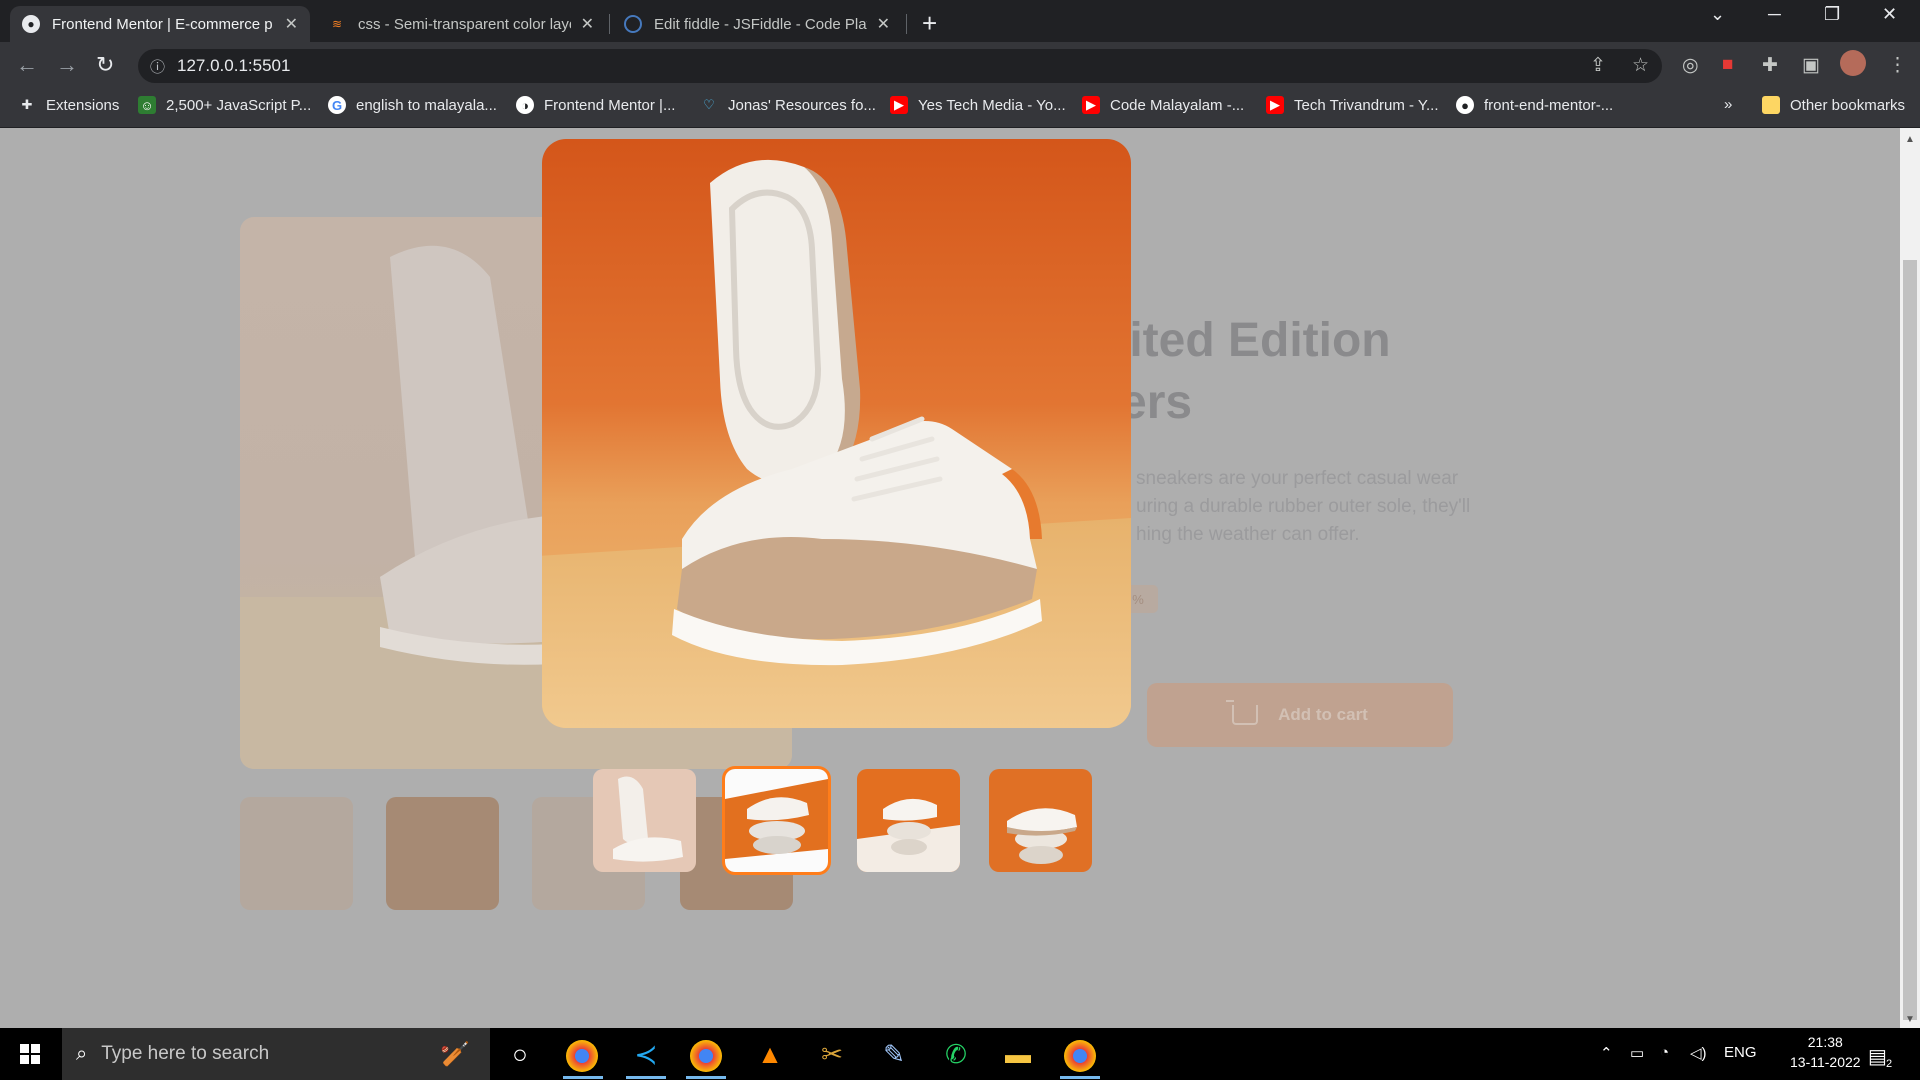 This screenshot has height=1080, width=1920. Describe the element at coordinates (105, 65) in the screenshot. I see `reload-icon: ↻` at that location.